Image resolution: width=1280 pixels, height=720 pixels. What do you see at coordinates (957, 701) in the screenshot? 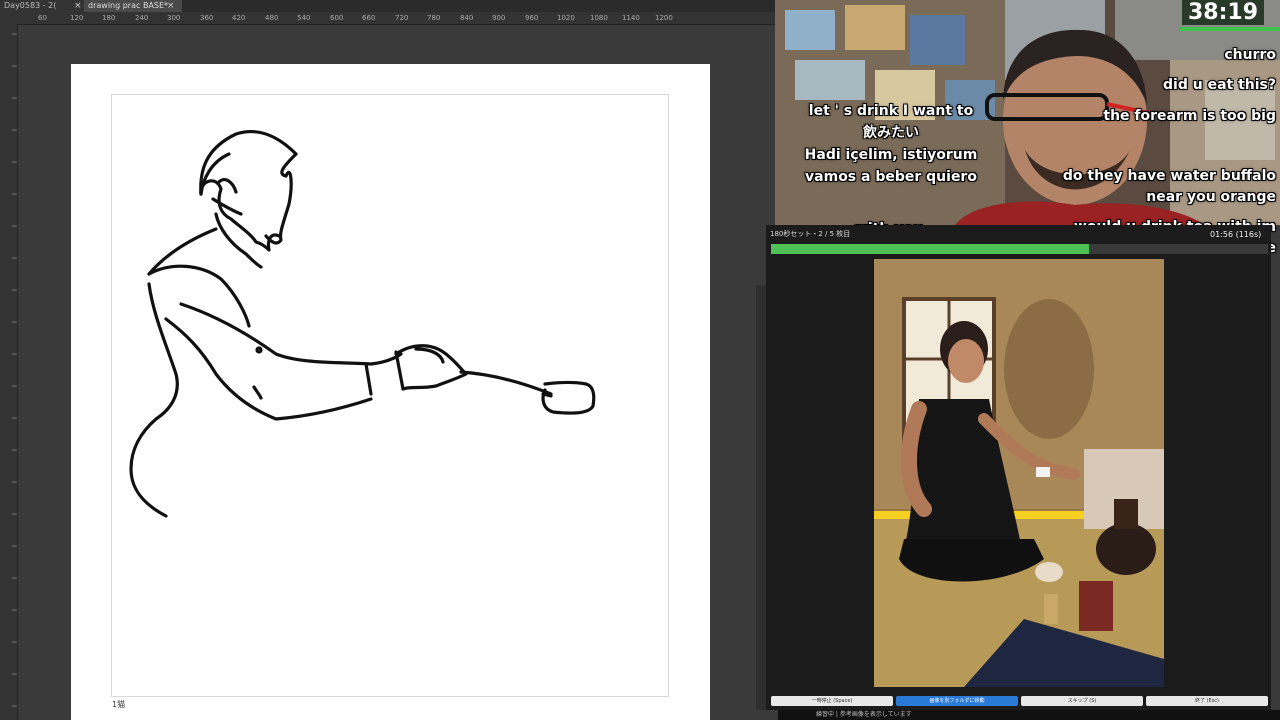
I see `move-image-button: 画像を別フォルダに移動` at bounding box center [957, 701].